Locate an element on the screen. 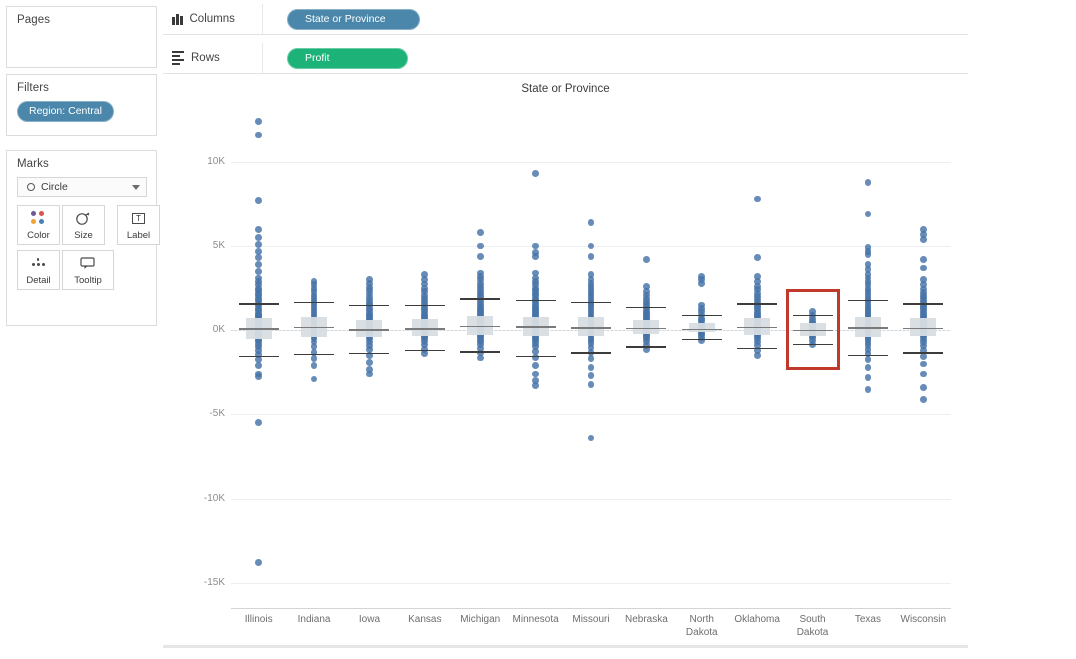 This screenshot has width=1076, height=659. x-axis-tick-label: Minnesota is located at coordinates (535, 619).